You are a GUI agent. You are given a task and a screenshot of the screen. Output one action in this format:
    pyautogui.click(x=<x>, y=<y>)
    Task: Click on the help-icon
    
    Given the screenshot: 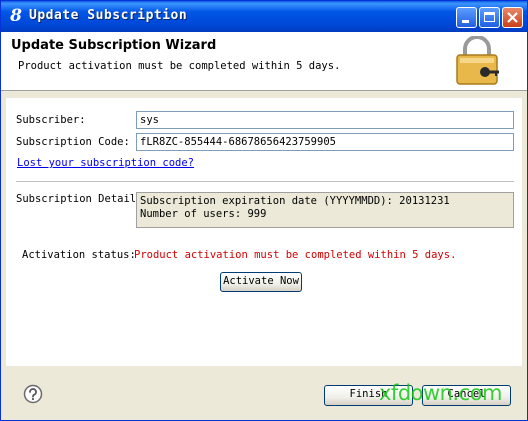 What is the action you would take?
    pyautogui.click(x=33, y=394)
    